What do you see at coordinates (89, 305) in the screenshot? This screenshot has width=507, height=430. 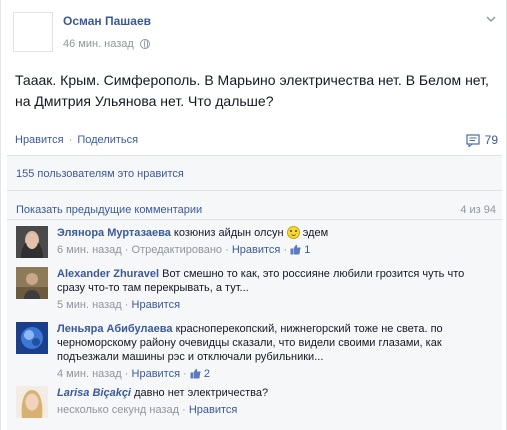 I see `comment-time: 5 мин. назад` at bounding box center [89, 305].